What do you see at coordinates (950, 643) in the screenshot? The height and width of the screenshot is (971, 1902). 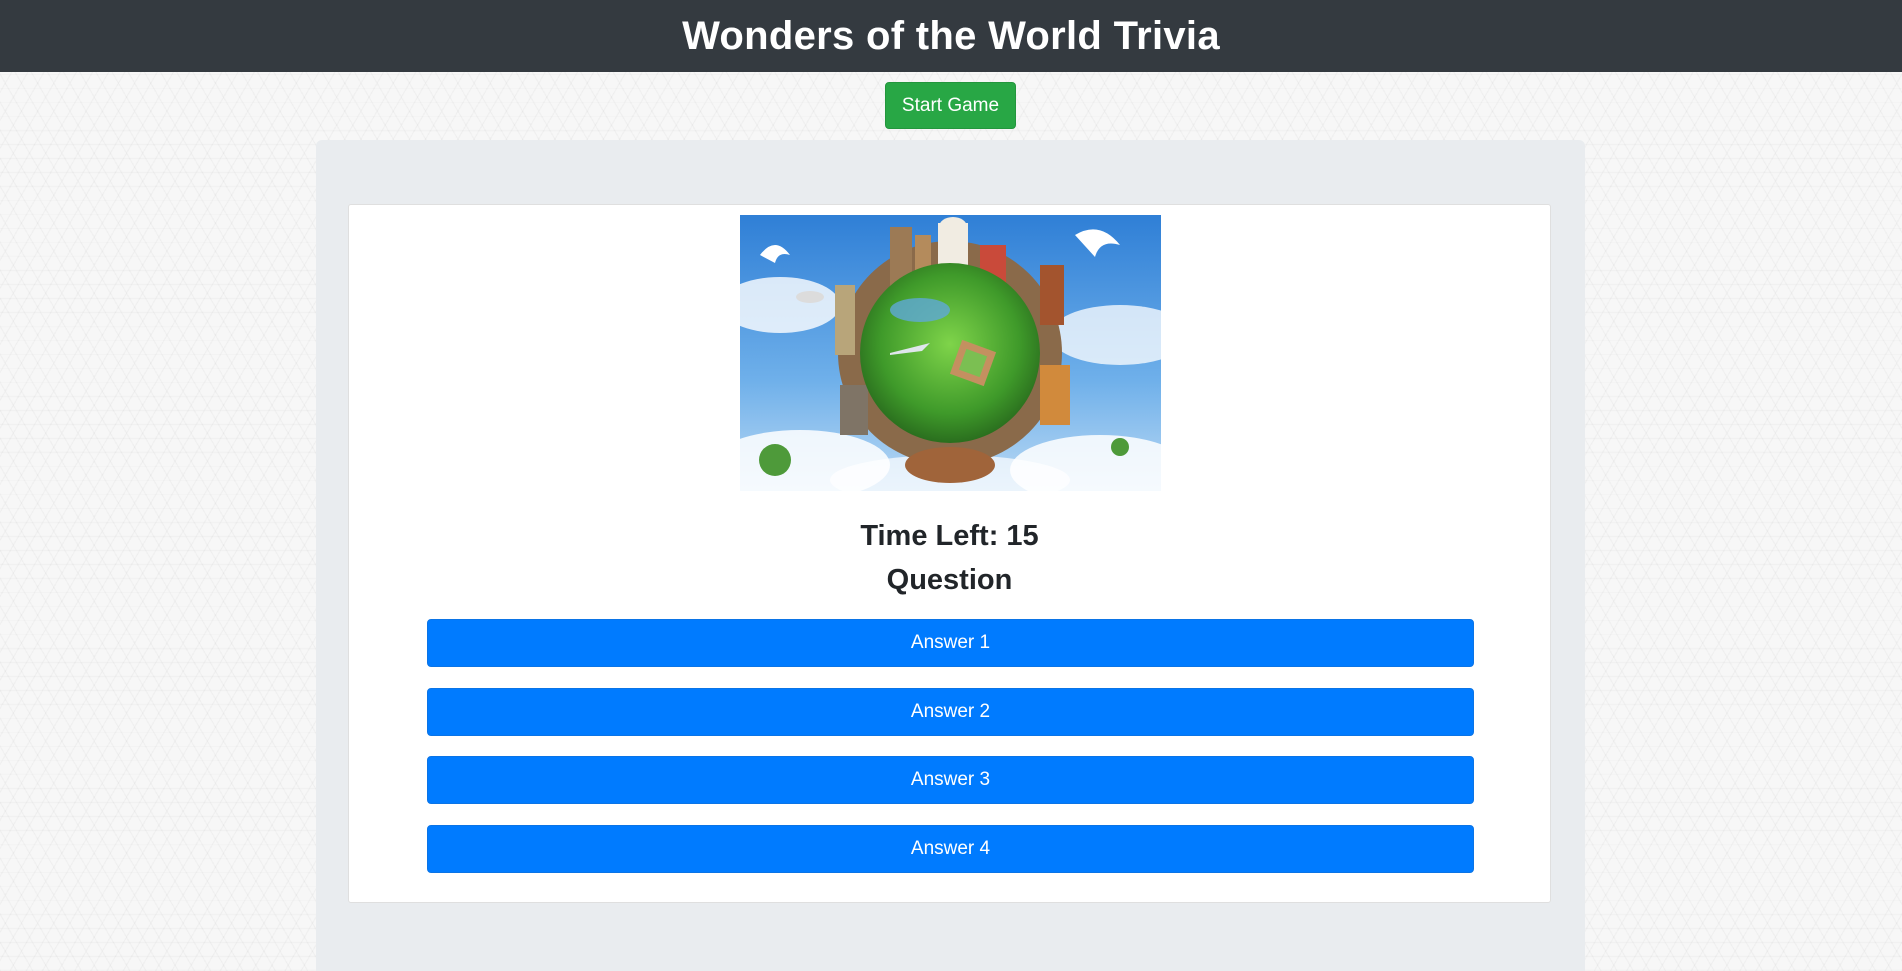 I see `answer-1-button: Answer 1` at bounding box center [950, 643].